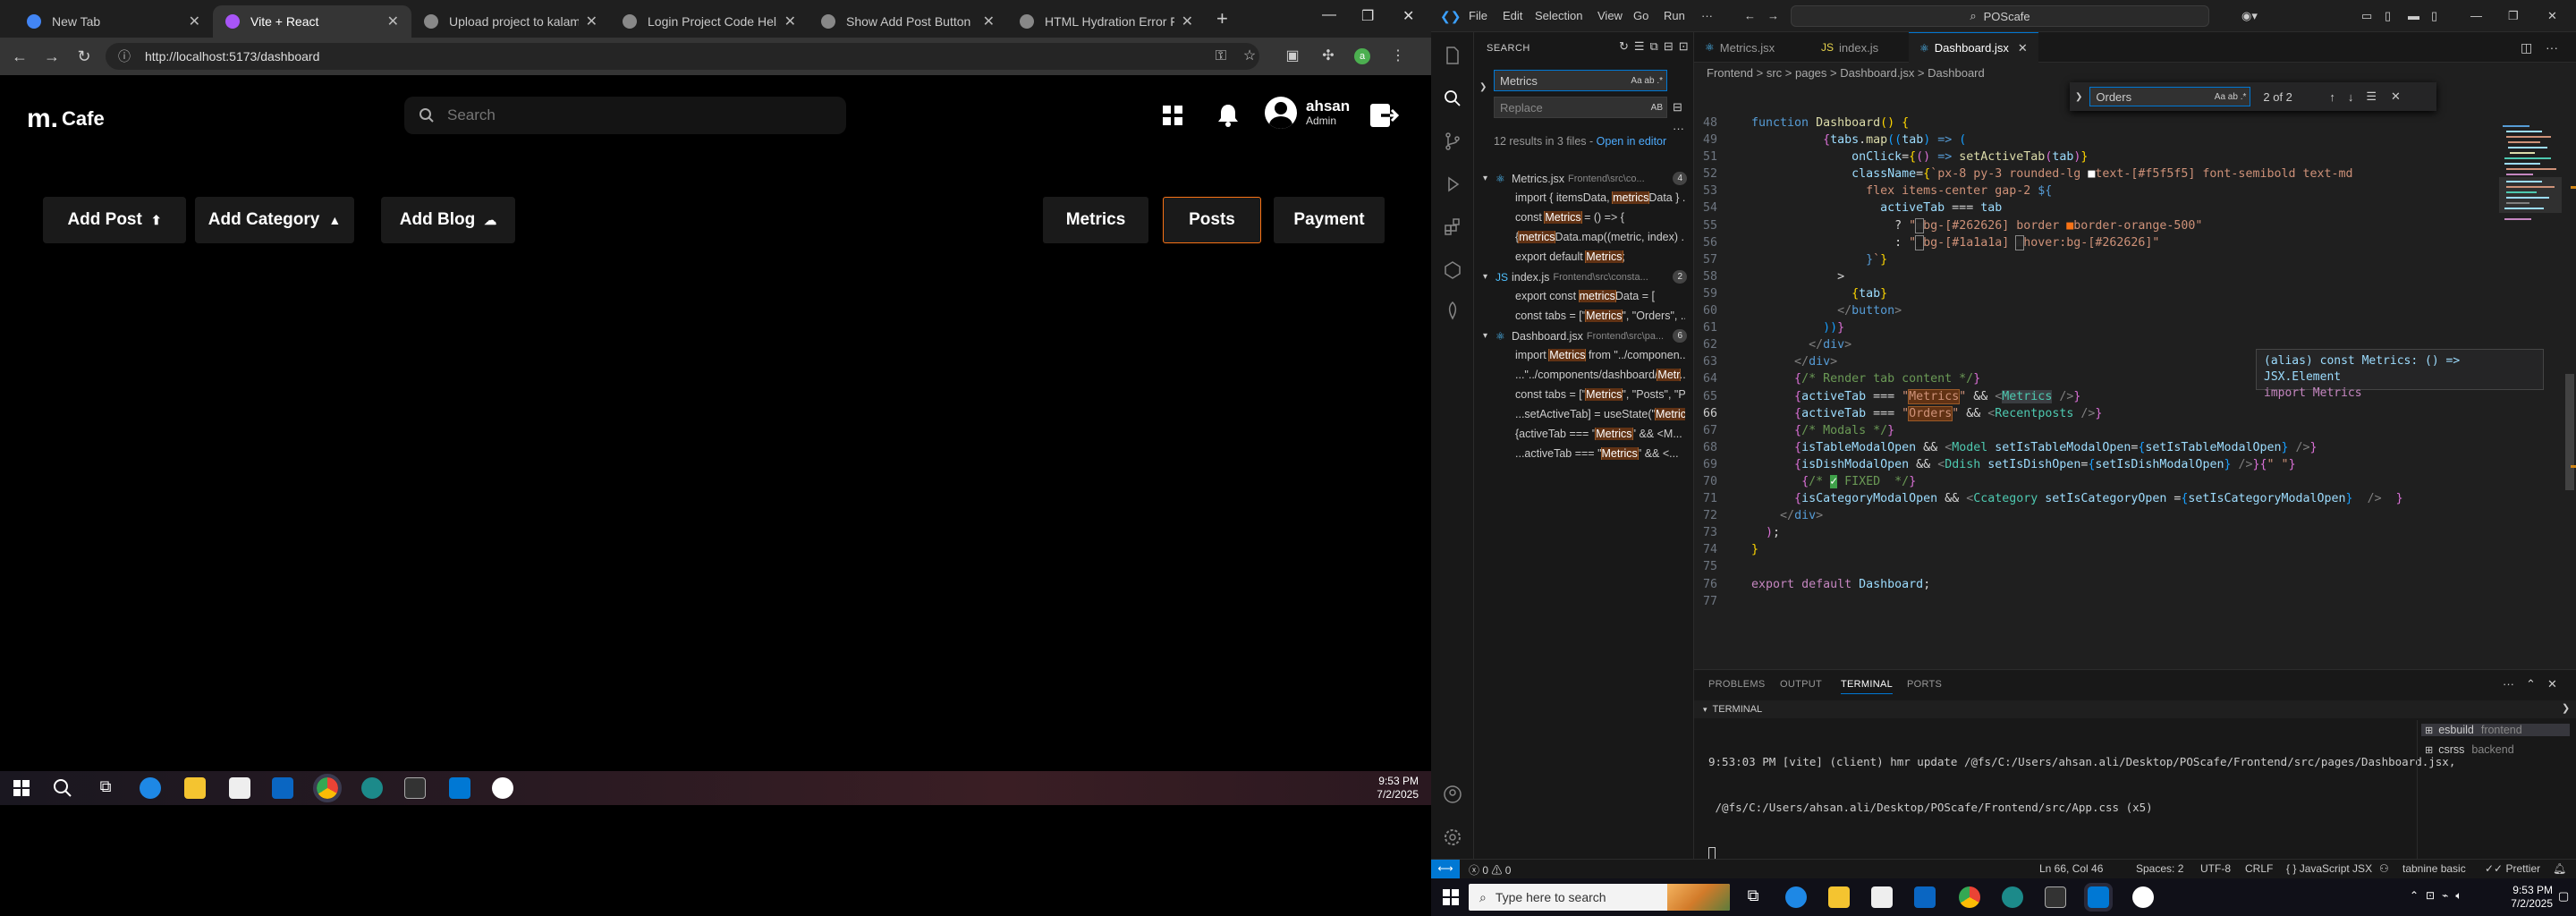 The height and width of the screenshot is (916, 2576). Describe the element at coordinates (1924, 684) in the screenshot. I see `panel-tab-ports: PORTS` at that location.